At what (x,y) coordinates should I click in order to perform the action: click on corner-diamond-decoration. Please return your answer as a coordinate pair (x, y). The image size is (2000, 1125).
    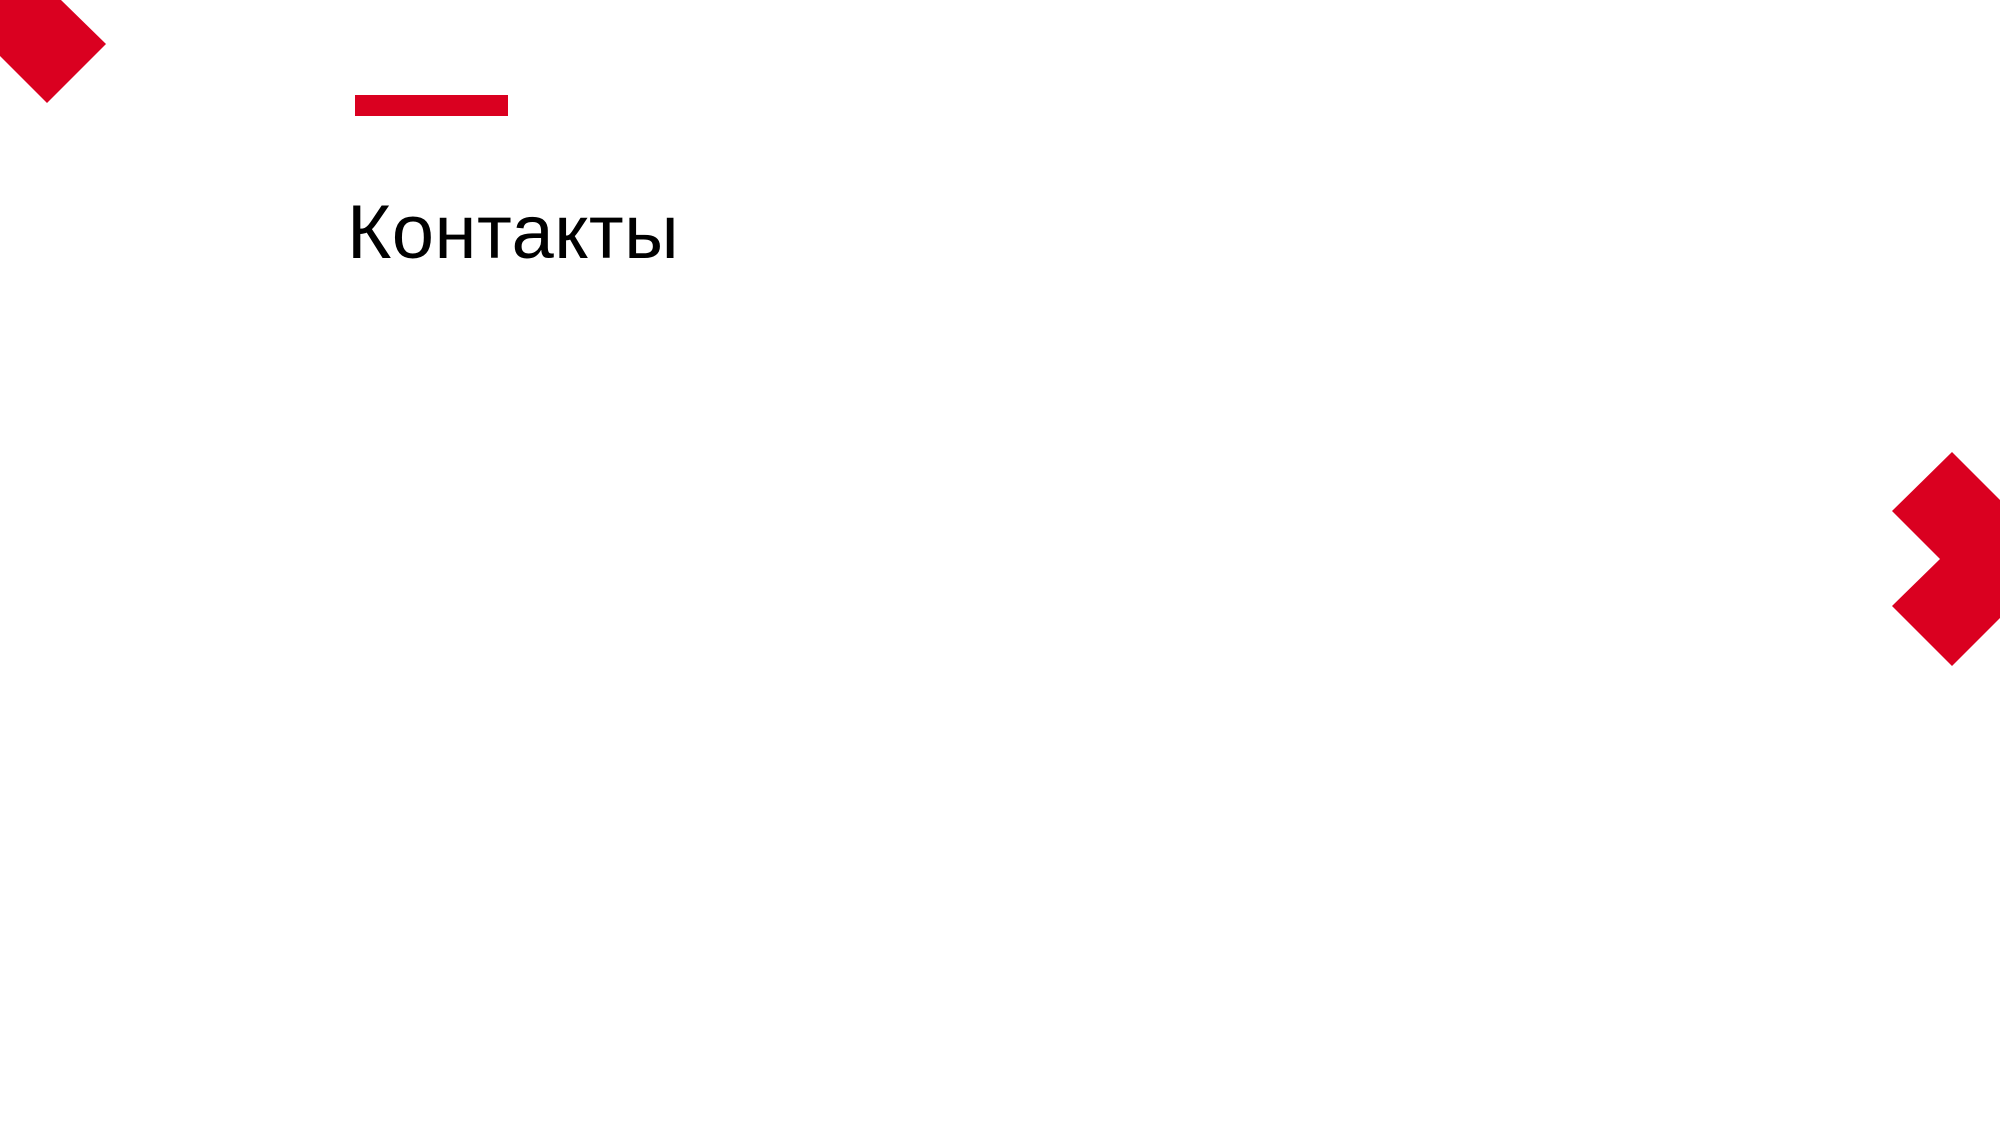
    Looking at the image, I should click on (53, 51).